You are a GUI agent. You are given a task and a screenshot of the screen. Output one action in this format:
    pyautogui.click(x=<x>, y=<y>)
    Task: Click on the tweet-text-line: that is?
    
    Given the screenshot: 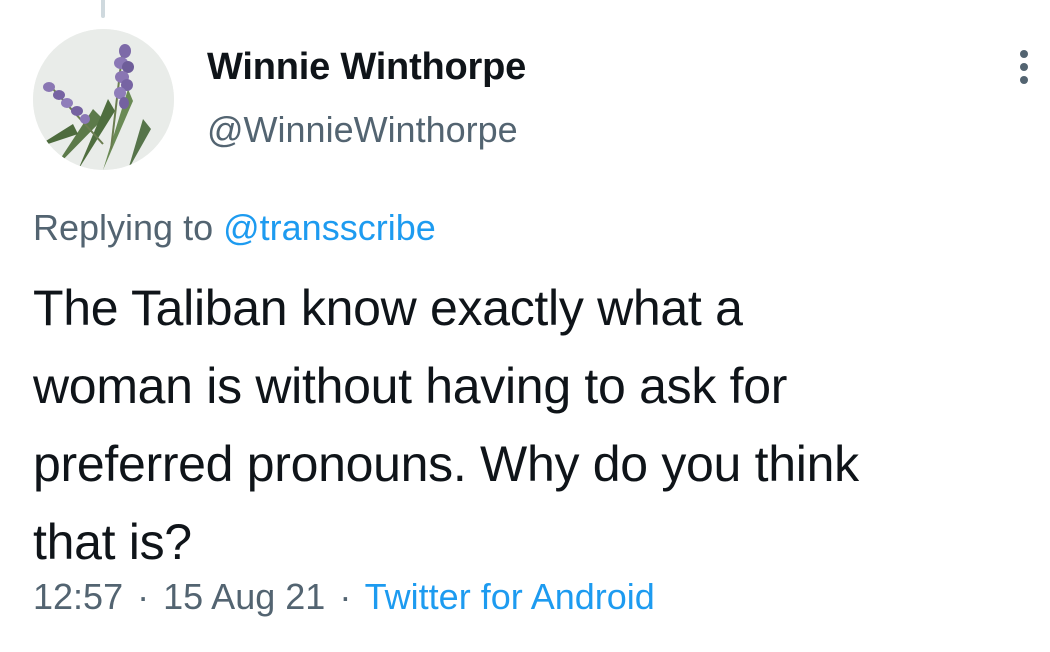 What is the action you would take?
    pyautogui.click(x=112, y=542)
    